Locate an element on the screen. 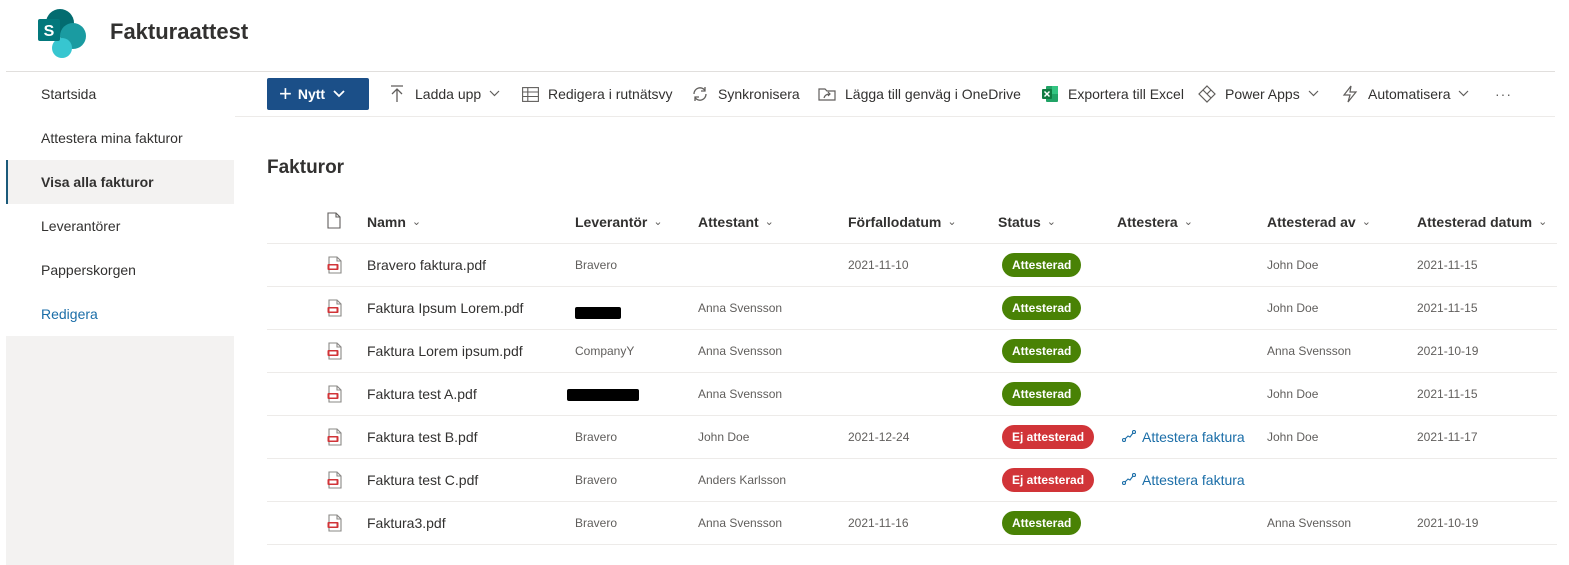  file-name-link: Faktura Ipsum Lorem.pdf is located at coordinates (445, 308).